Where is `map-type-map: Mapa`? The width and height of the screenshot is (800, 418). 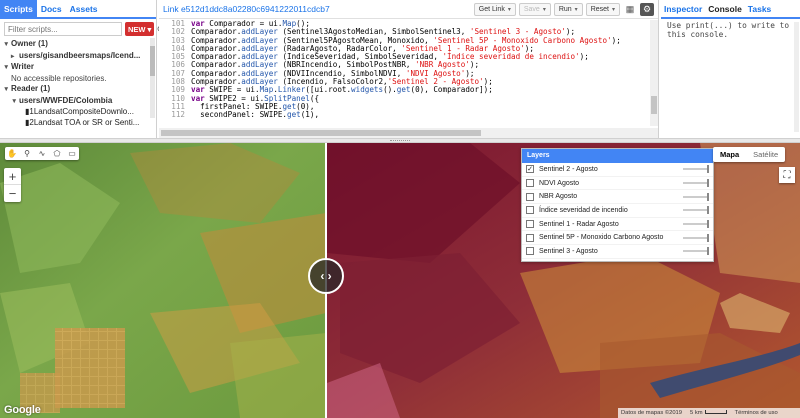
map-type-map: Mapa is located at coordinates (729, 154).